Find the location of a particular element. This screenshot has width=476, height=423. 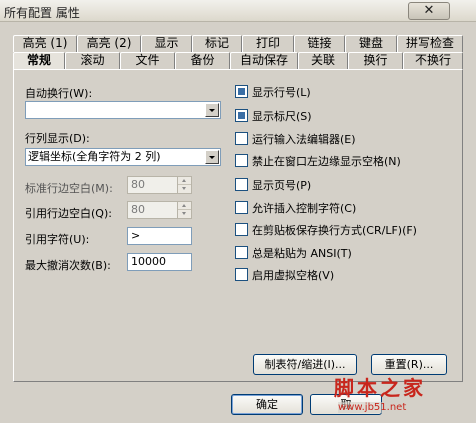

checkbox-label: 启用虚拟空格(V) is located at coordinates (293, 275).